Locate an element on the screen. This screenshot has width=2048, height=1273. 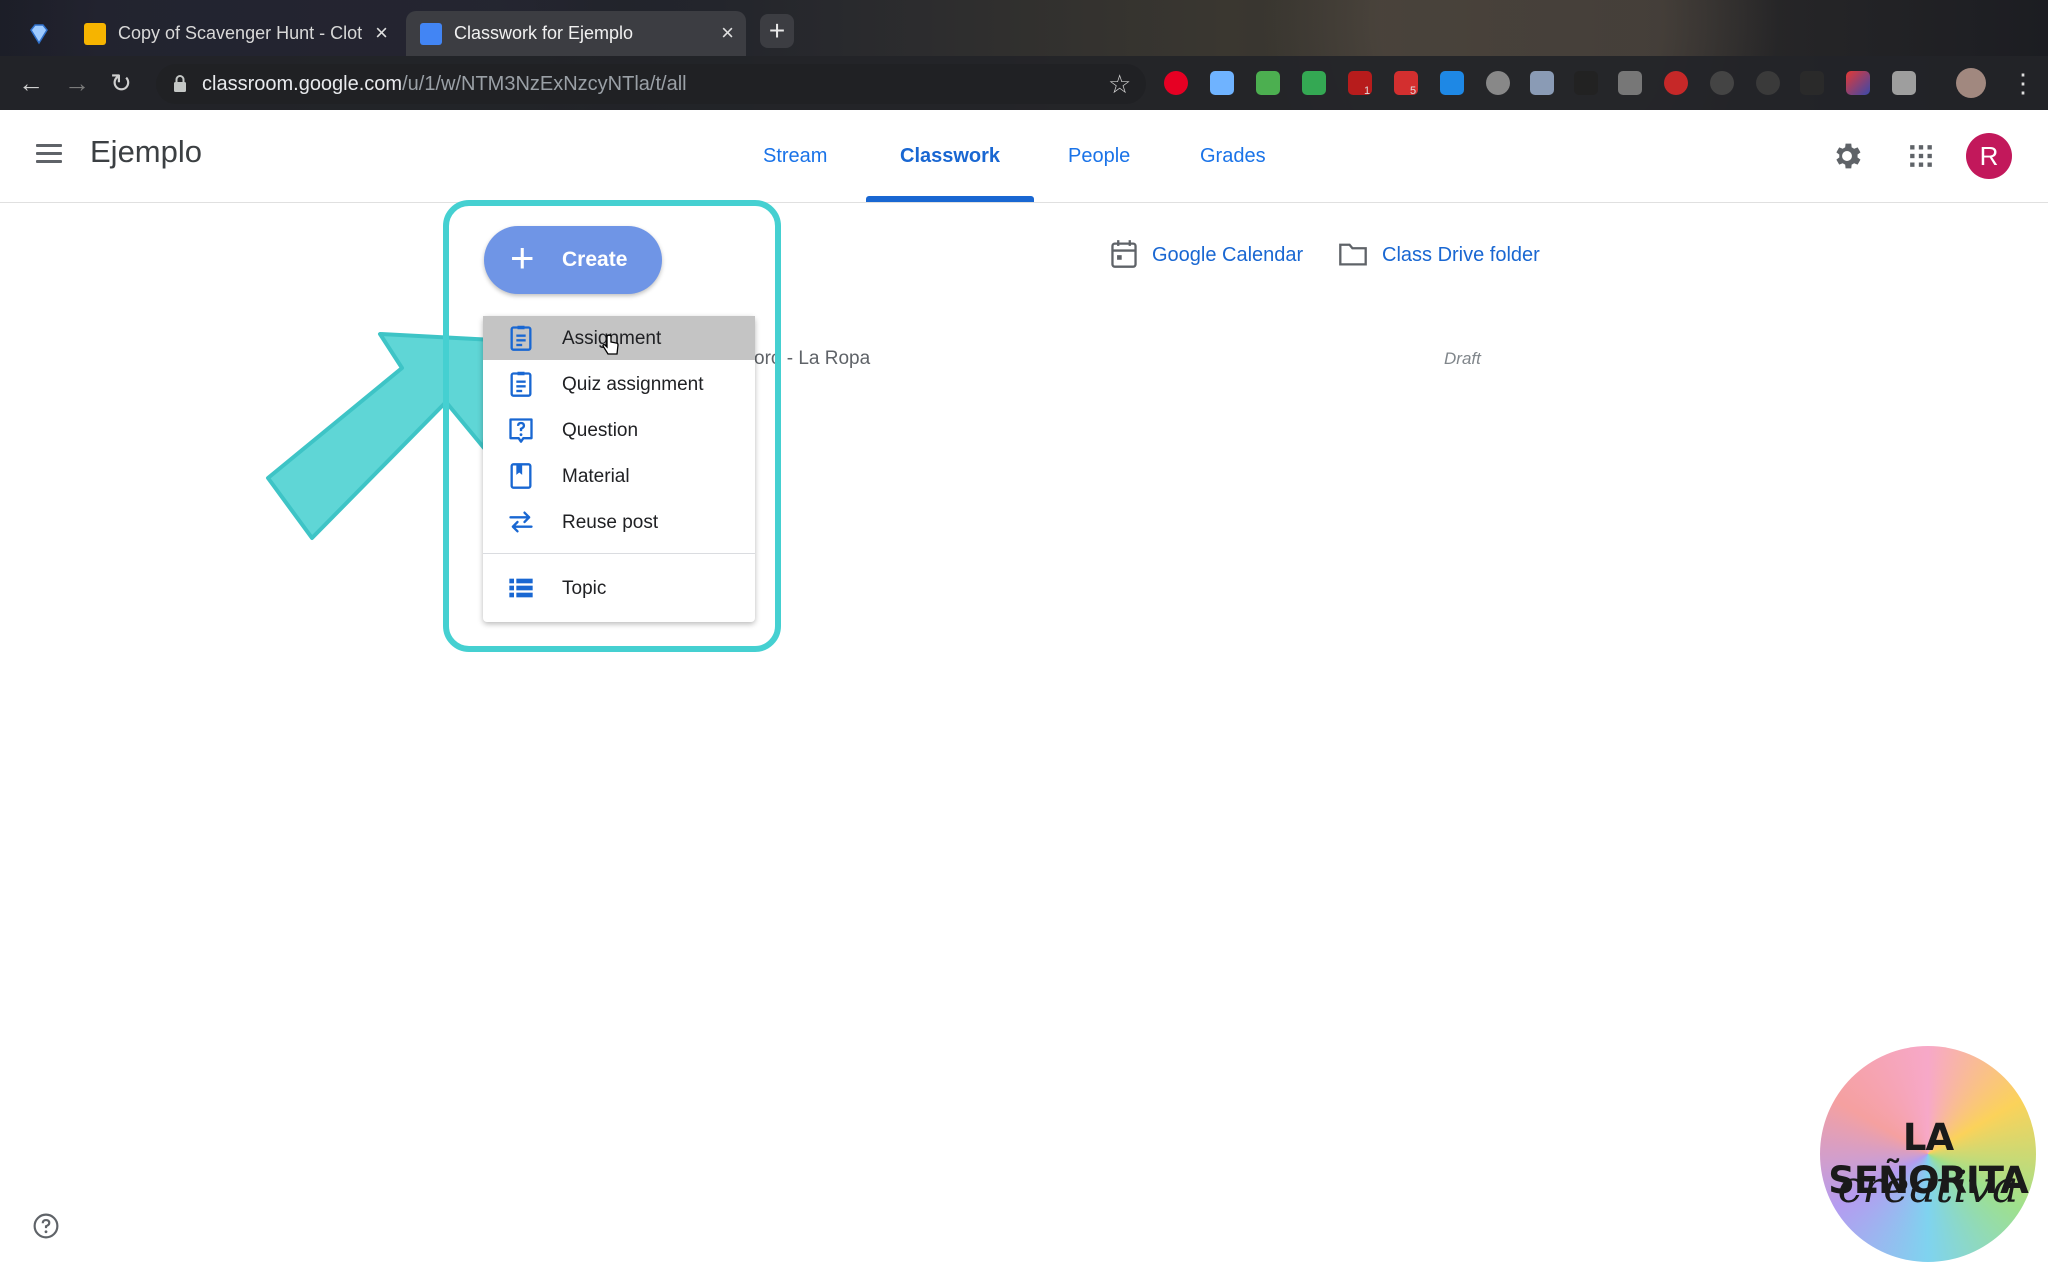
class-drive-folder-label: Class Drive folder is located at coordinates (1461, 255).